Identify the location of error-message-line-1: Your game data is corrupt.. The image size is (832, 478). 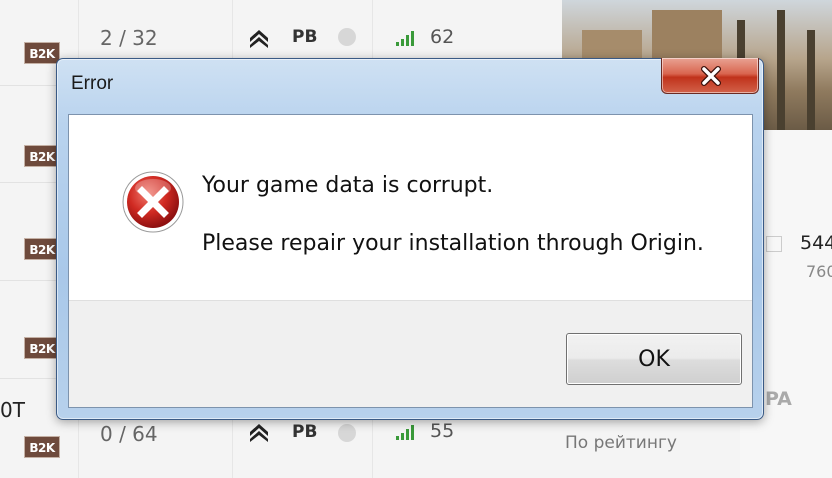
(348, 185).